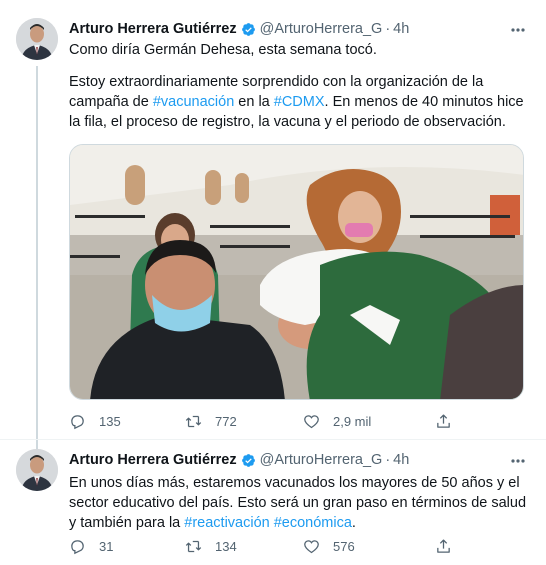 This screenshot has width=546, height=565. I want to click on tweet-actions: 31 134 576, so click(279, 546).